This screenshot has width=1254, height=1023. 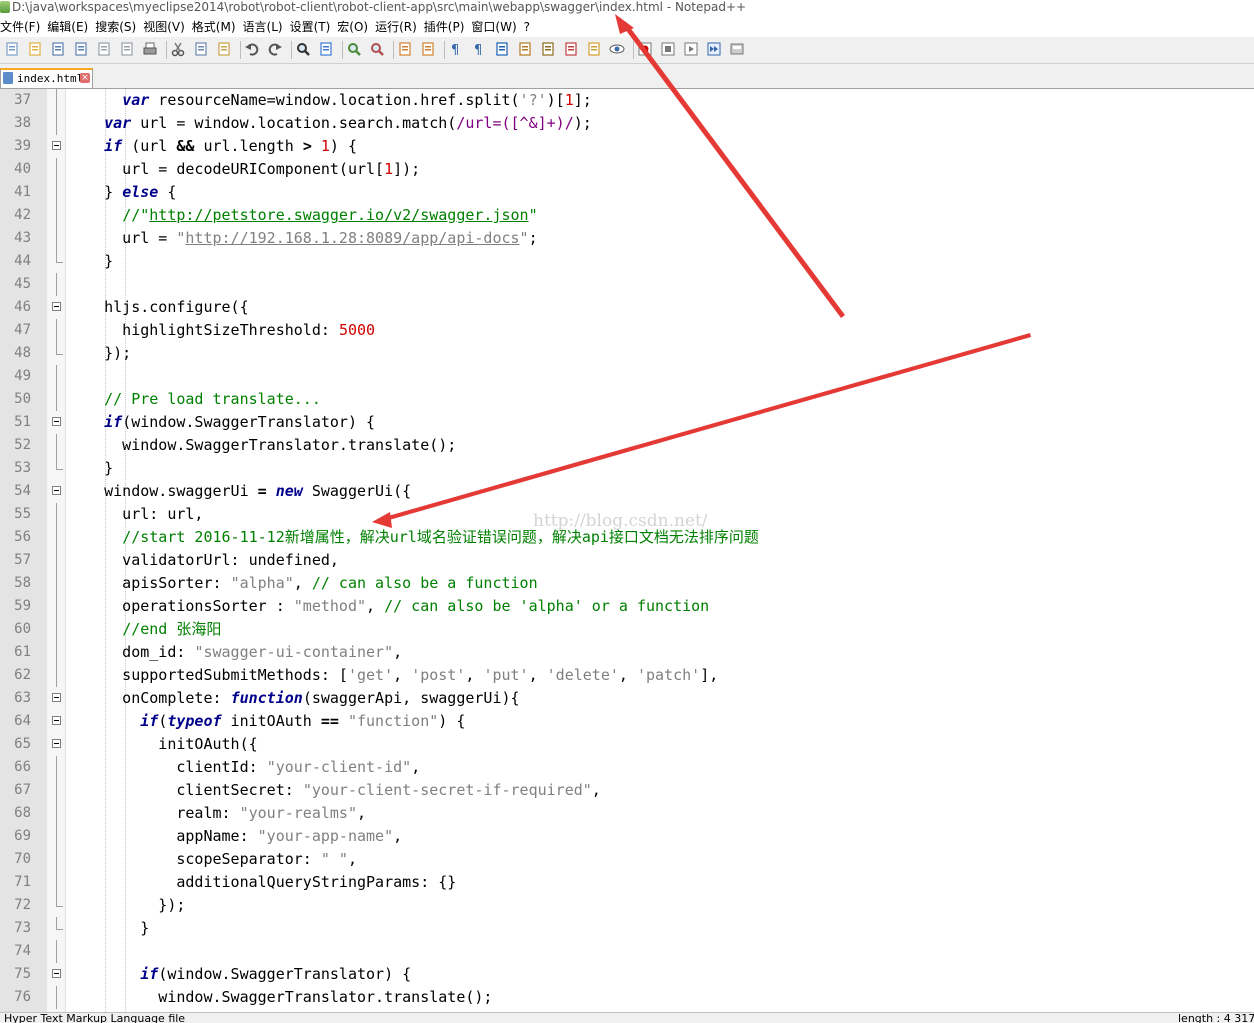 What do you see at coordinates (150, 49) in the screenshot?
I see `print-icon` at bounding box center [150, 49].